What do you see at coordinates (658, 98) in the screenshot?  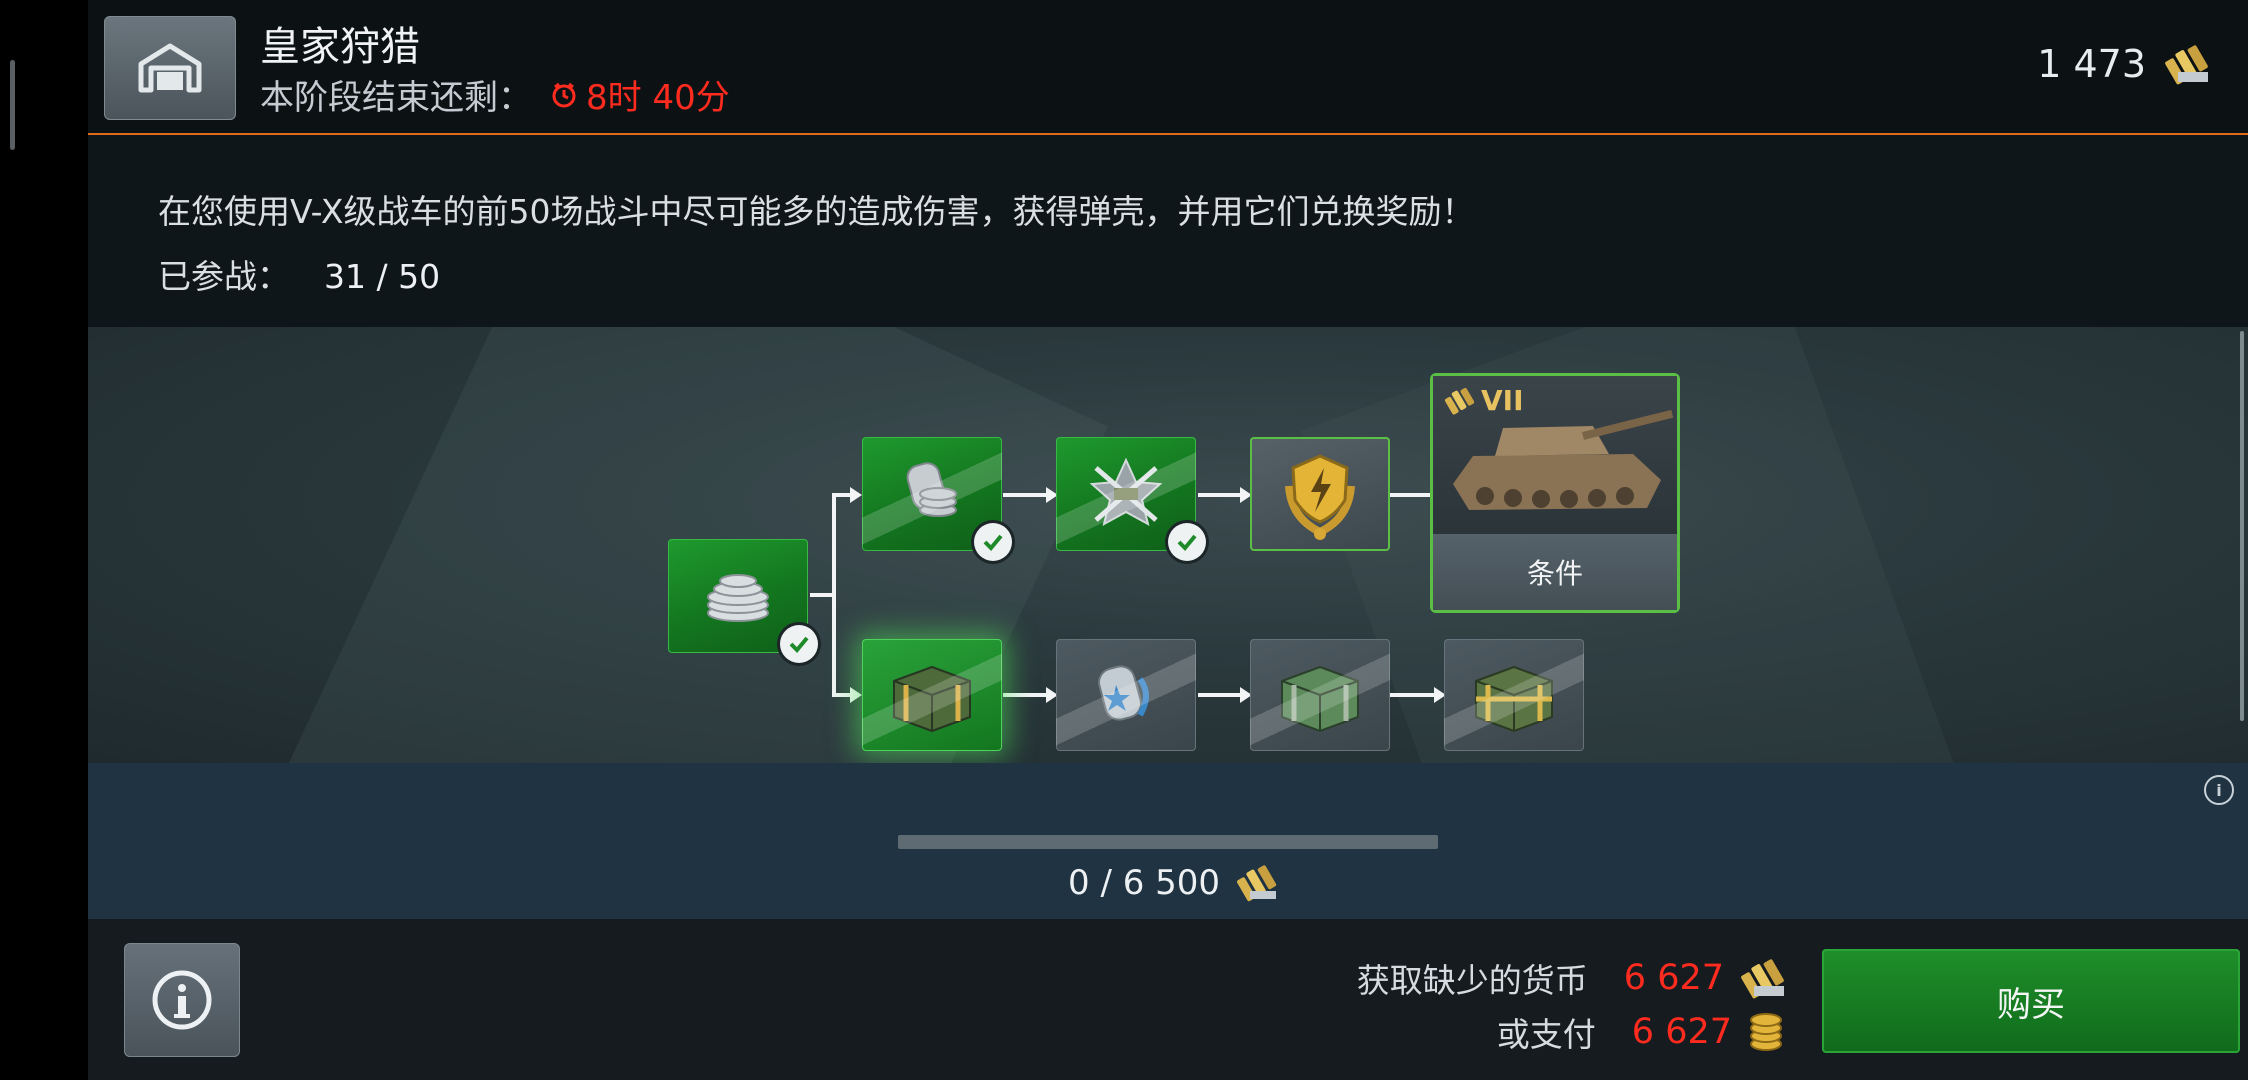 I see `timer-value: 8时 40分` at bounding box center [658, 98].